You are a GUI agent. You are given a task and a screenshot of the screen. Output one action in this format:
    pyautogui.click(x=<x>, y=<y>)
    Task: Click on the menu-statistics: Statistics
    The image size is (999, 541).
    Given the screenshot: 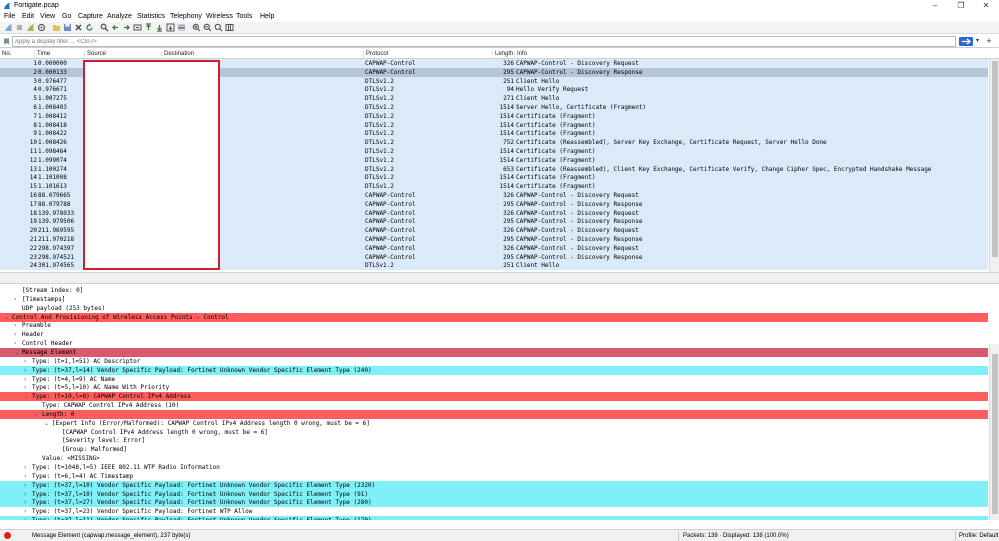 What is the action you would take?
    pyautogui.click(x=151, y=16)
    